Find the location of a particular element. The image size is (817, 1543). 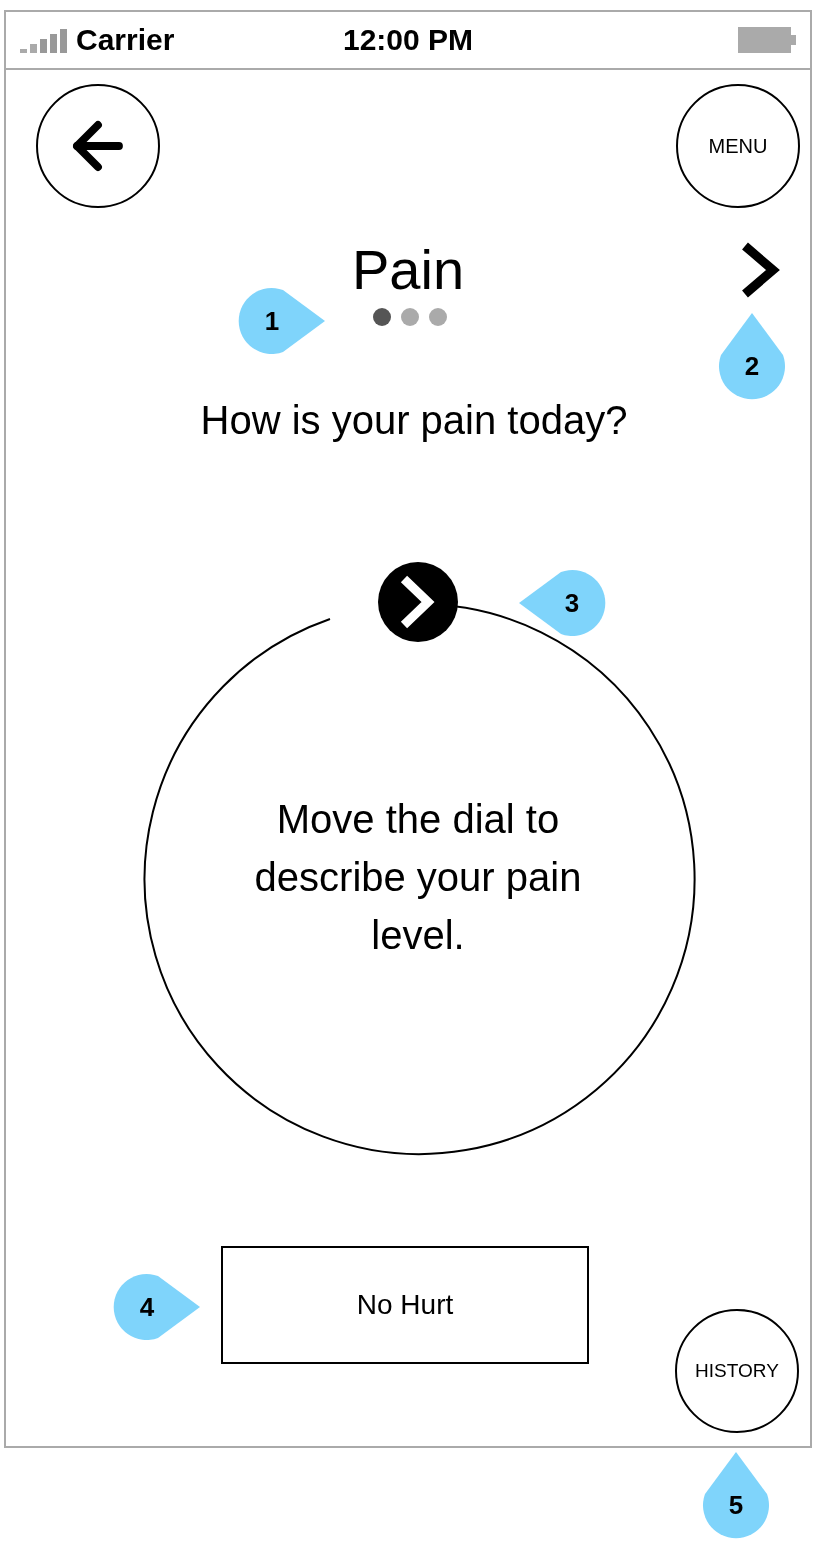

callout-number: 2 is located at coordinates (752, 366).